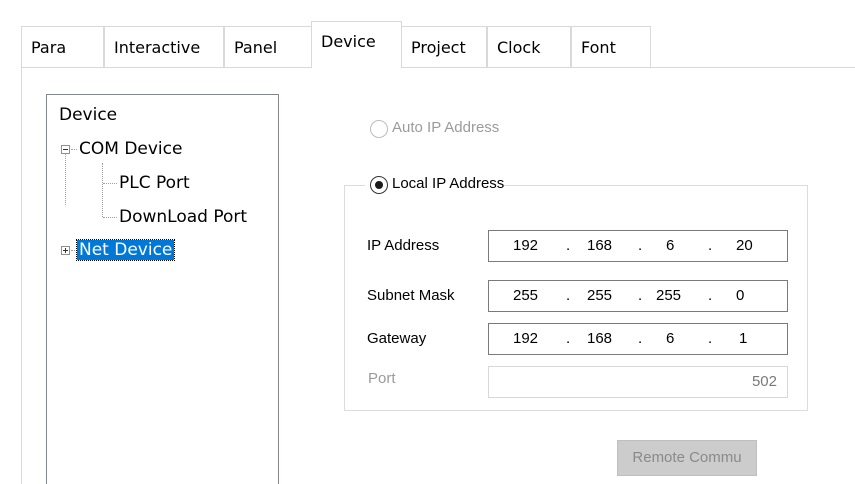 This screenshot has height=484, width=855. Describe the element at coordinates (448, 183) in the screenshot. I see `local-ip-label: Local IP Address` at that location.